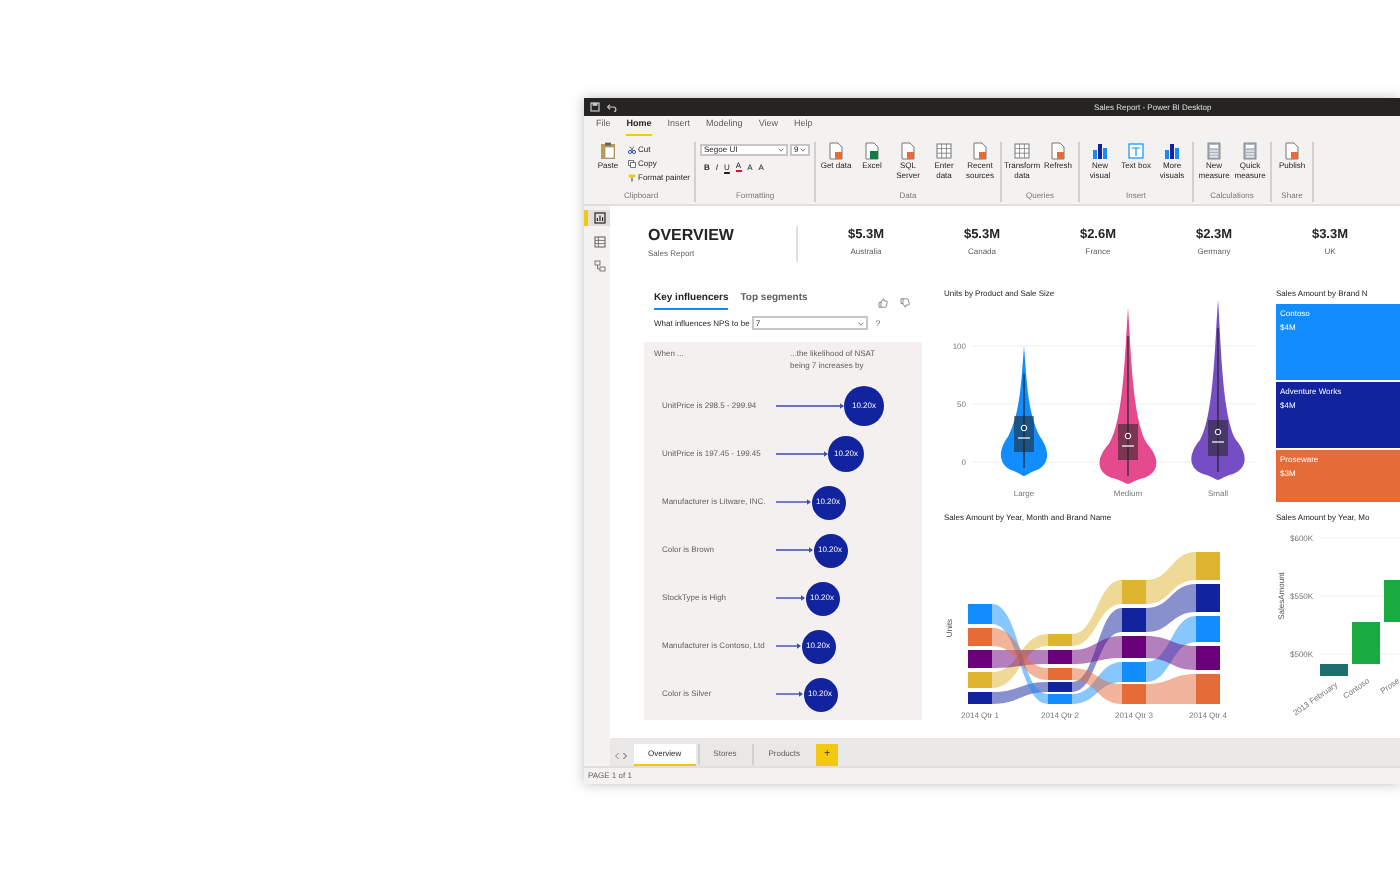 This screenshot has width=1400, height=882. I want to click on nav-item, so click(597, 218).